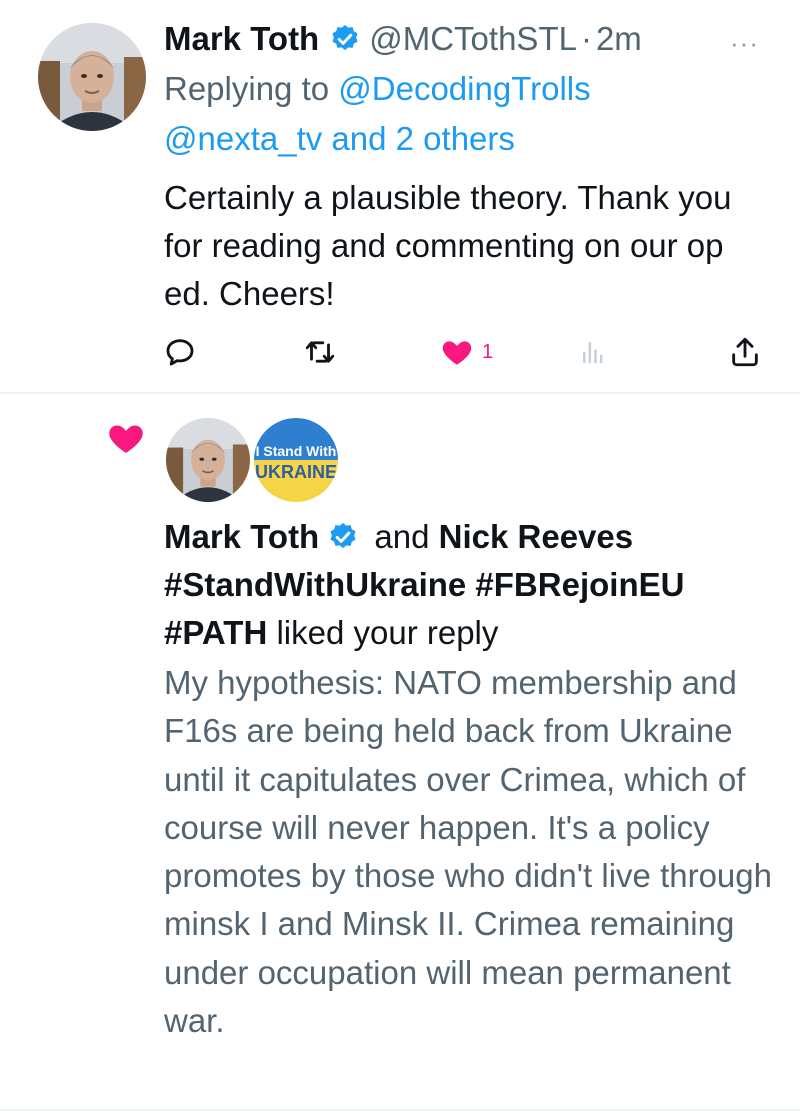 The image size is (800, 1111). I want to click on retweet-icon, so click(320, 352).